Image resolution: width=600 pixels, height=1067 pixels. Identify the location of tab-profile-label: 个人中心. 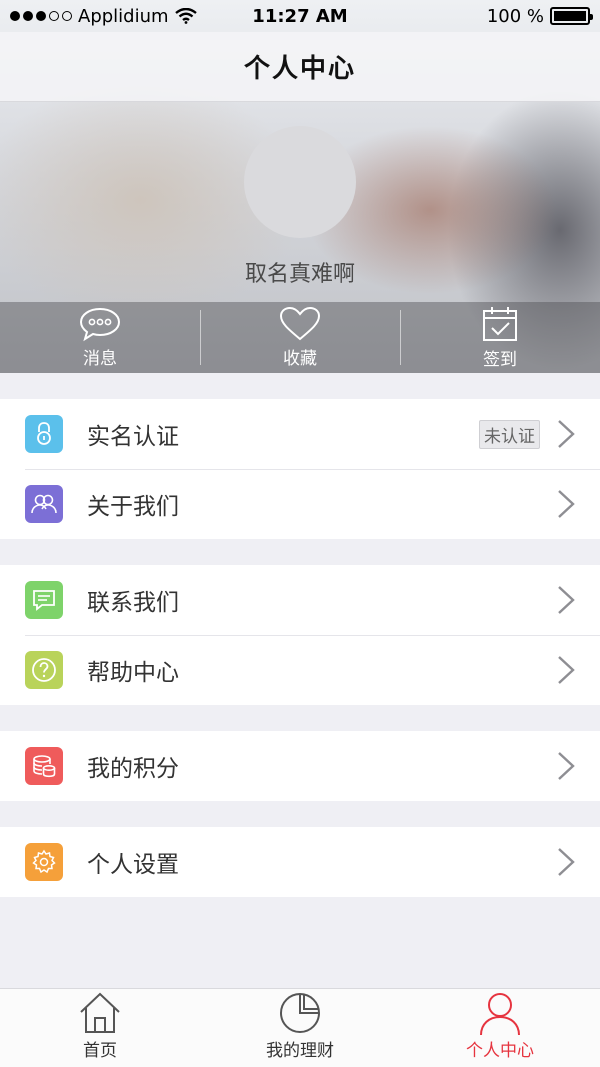
(500, 1051).